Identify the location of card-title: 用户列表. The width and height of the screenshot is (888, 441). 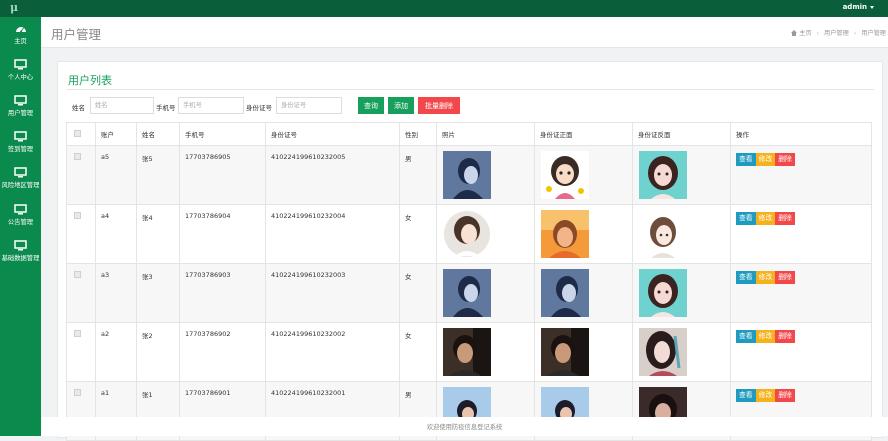
(90, 80).